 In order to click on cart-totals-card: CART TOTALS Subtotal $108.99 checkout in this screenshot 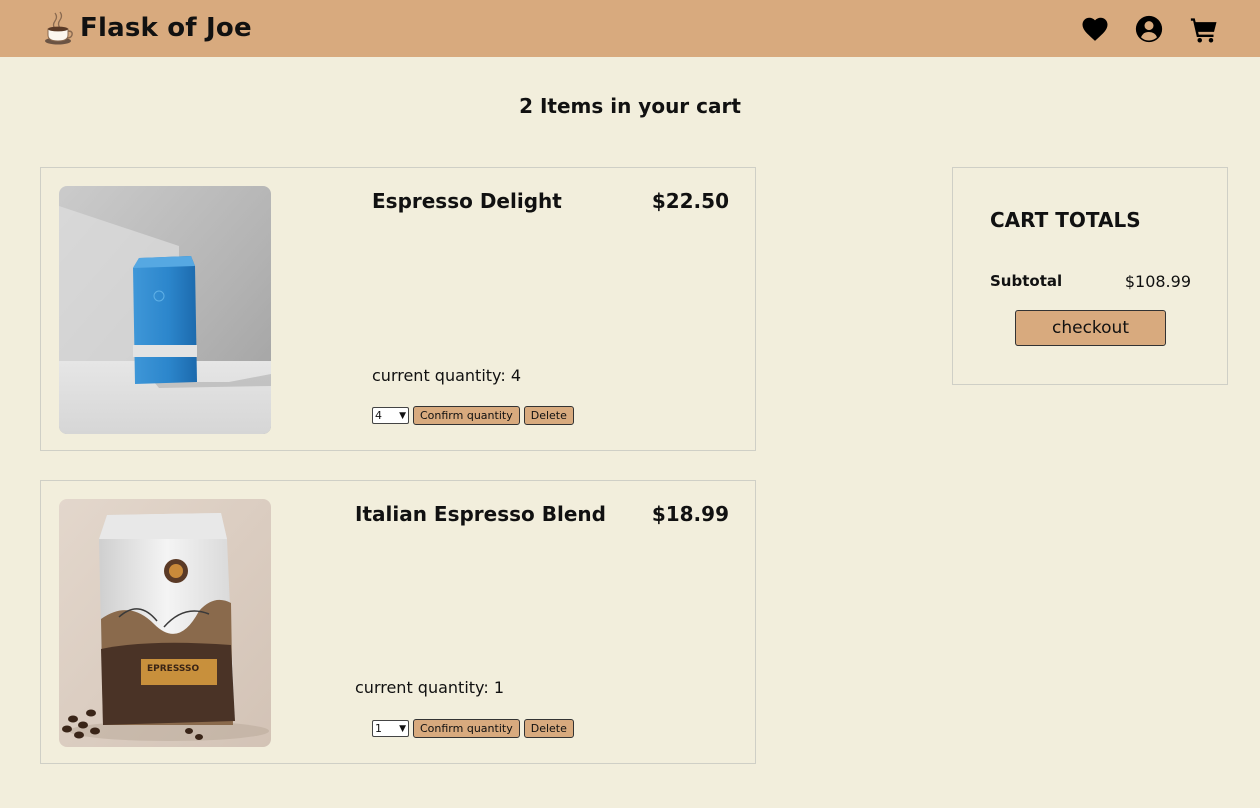, I will do `click(1090, 276)`.